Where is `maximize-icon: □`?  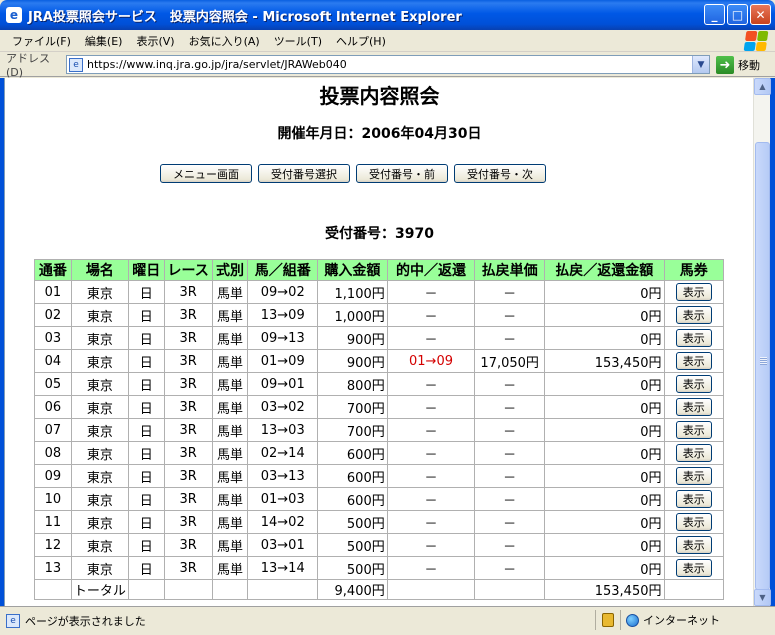
maximize-icon: □ is located at coordinates (737, 14).